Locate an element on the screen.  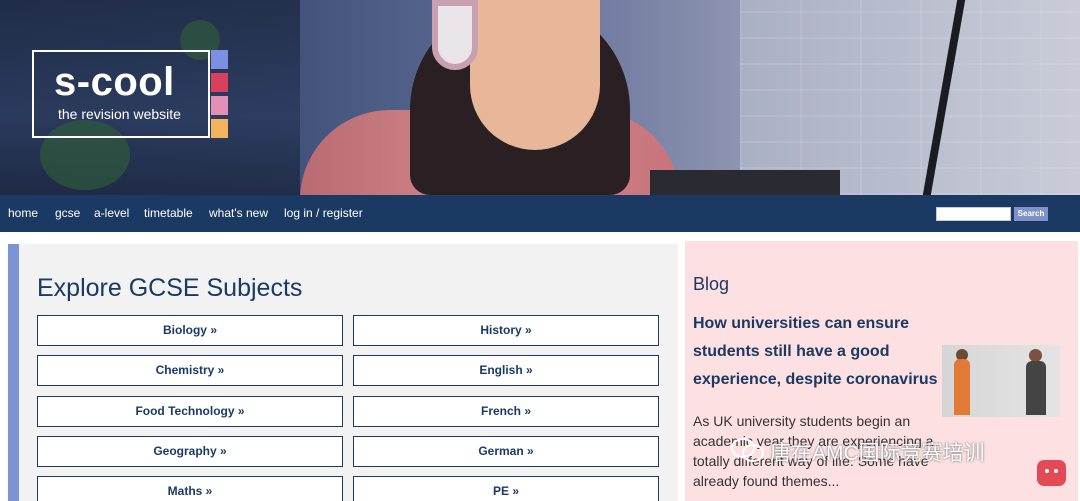
subject-button-food-technology: Food Technology » is located at coordinates (190, 411).